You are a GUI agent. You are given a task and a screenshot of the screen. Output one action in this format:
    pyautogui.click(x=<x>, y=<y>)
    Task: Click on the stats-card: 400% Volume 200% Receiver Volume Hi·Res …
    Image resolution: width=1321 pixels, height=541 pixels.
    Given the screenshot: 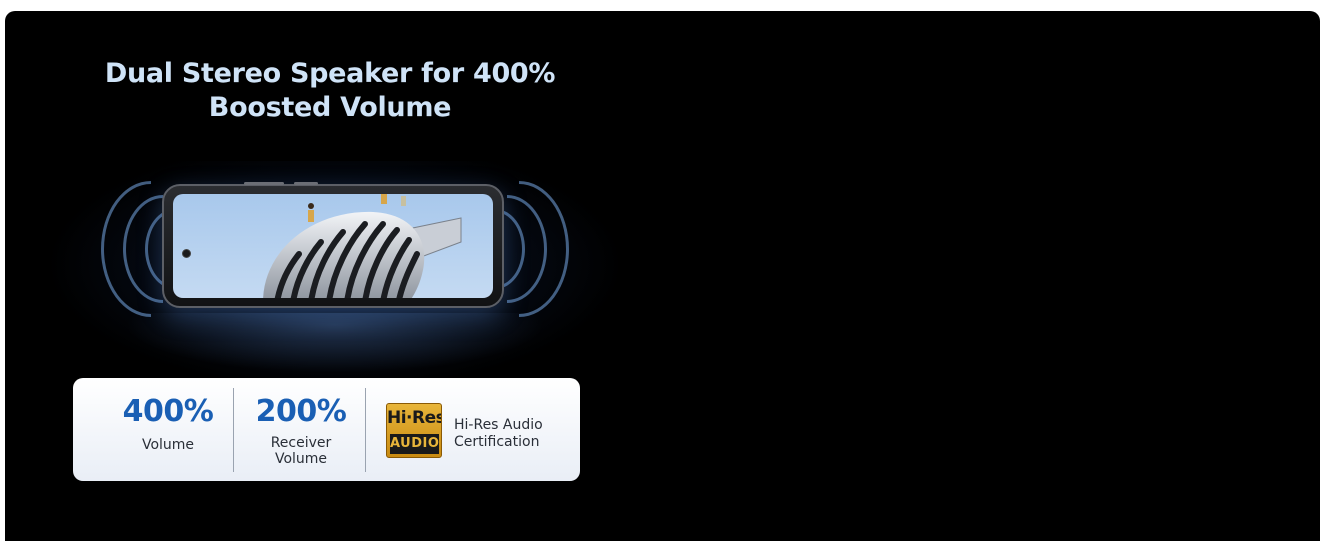 What is the action you would take?
    pyautogui.click(x=326, y=429)
    